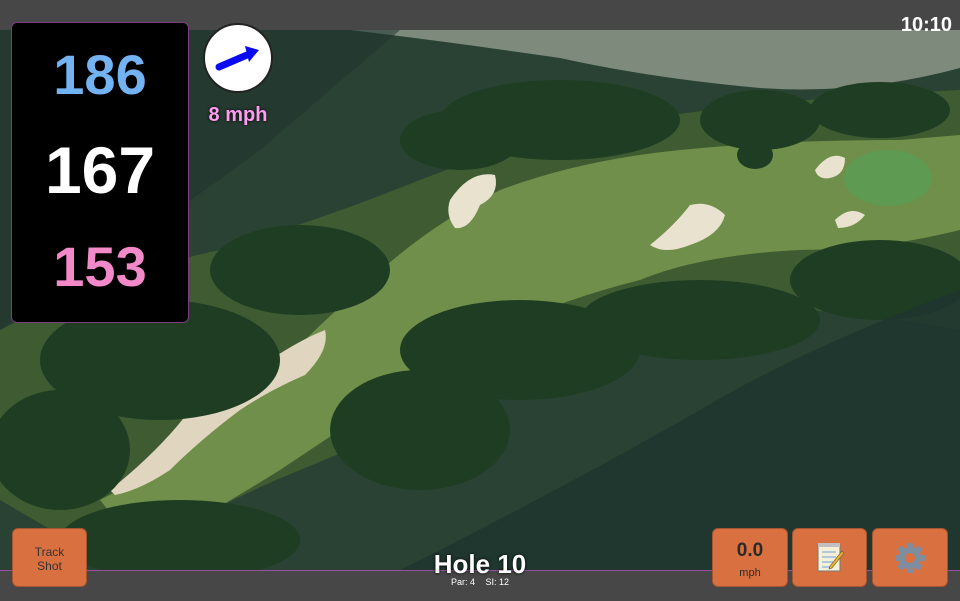 Image resolution: width=960 pixels, height=601 pixels. Describe the element at coordinates (238, 115) in the screenshot. I see `wind-speed: 8 mph` at that location.